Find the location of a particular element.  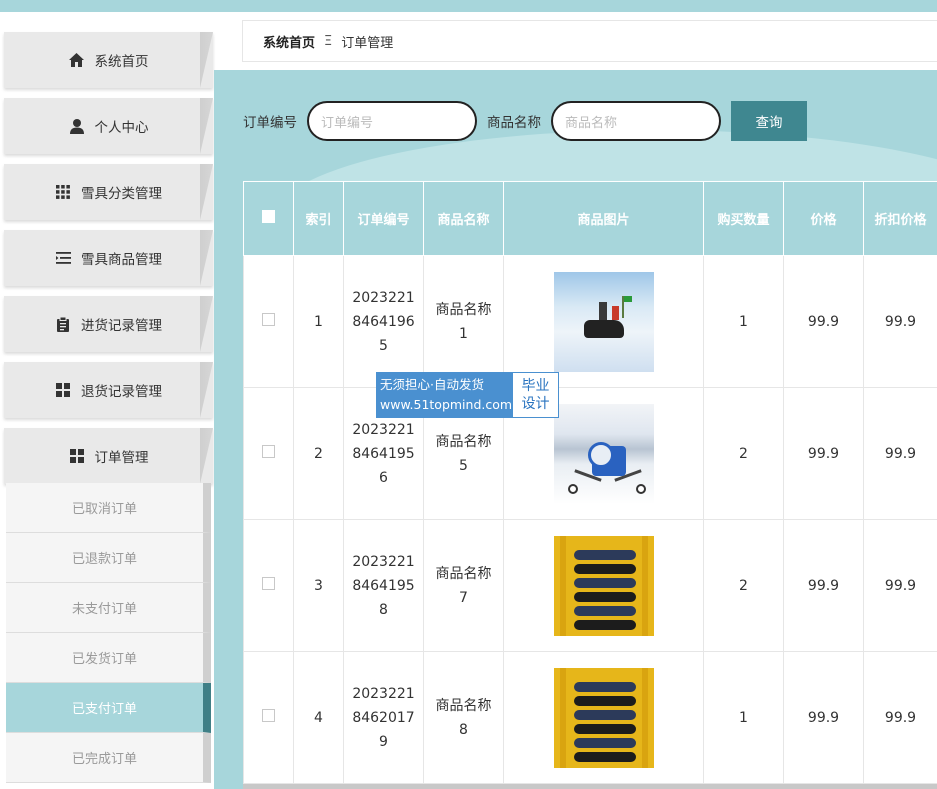

sidebar-item-label: 雪具分类管理 is located at coordinates (121, 194).